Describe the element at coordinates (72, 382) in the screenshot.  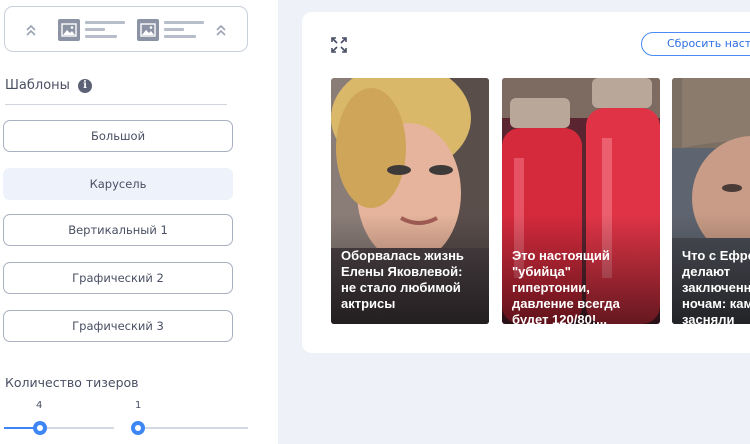
I see `teaser-count-title: Количество тизеров` at that location.